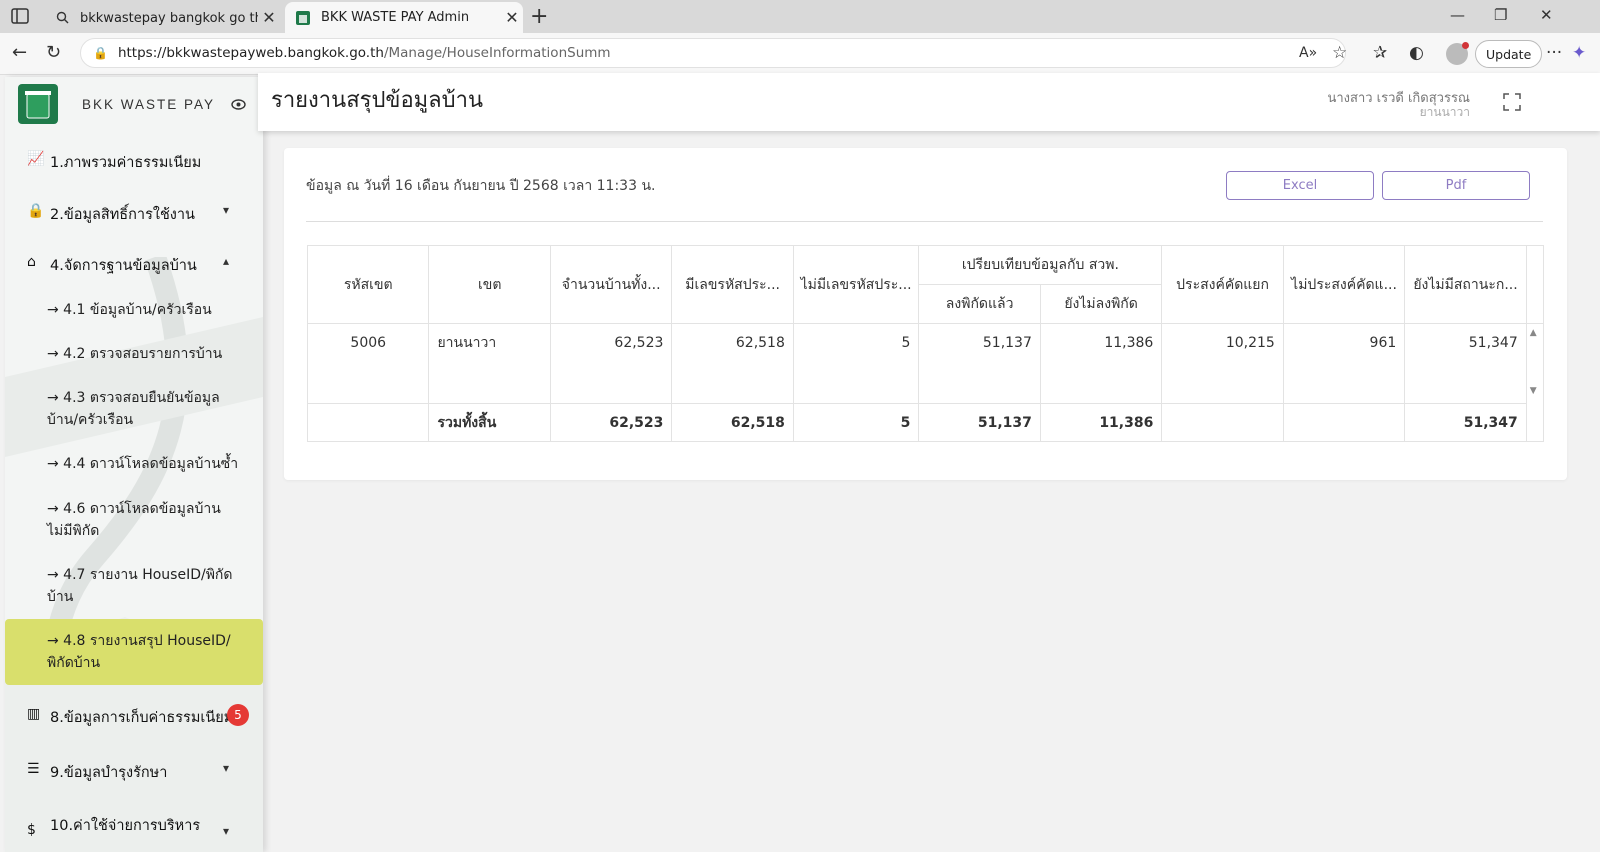  What do you see at coordinates (1101, 304) in the screenshot?
I see `column-header-not-plotted: ยังไม่ลงพิกัด` at bounding box center [1101, 304].